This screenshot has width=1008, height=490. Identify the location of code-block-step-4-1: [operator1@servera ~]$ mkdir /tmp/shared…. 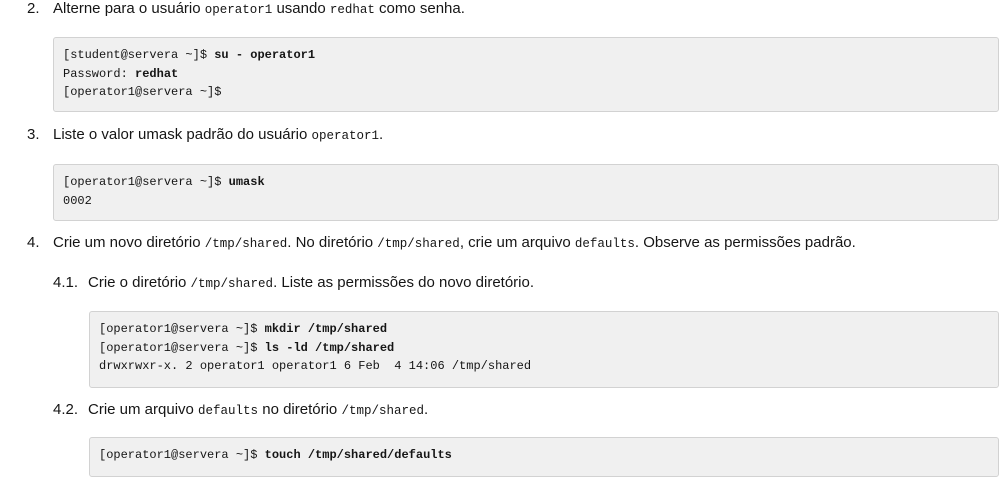
(544, 349).